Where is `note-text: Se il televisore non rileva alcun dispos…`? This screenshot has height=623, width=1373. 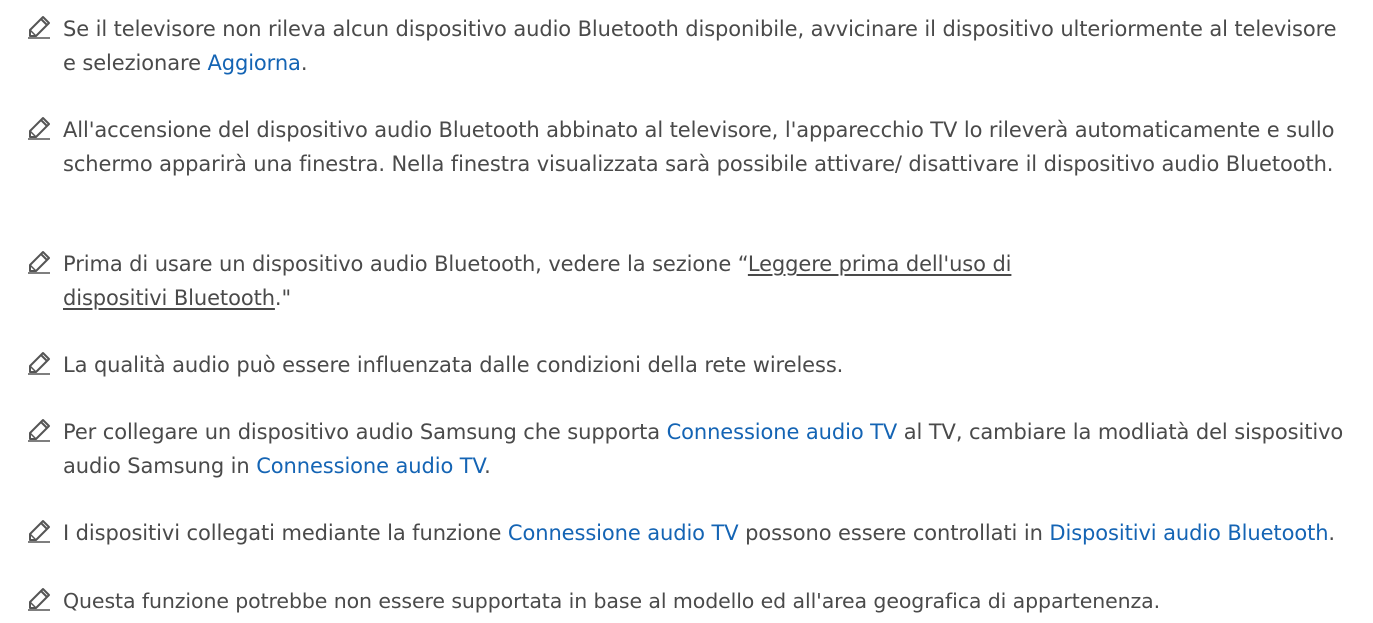 note-text: Se il televisore non rileva alcun dispos… is located at coordinates (708, 46).